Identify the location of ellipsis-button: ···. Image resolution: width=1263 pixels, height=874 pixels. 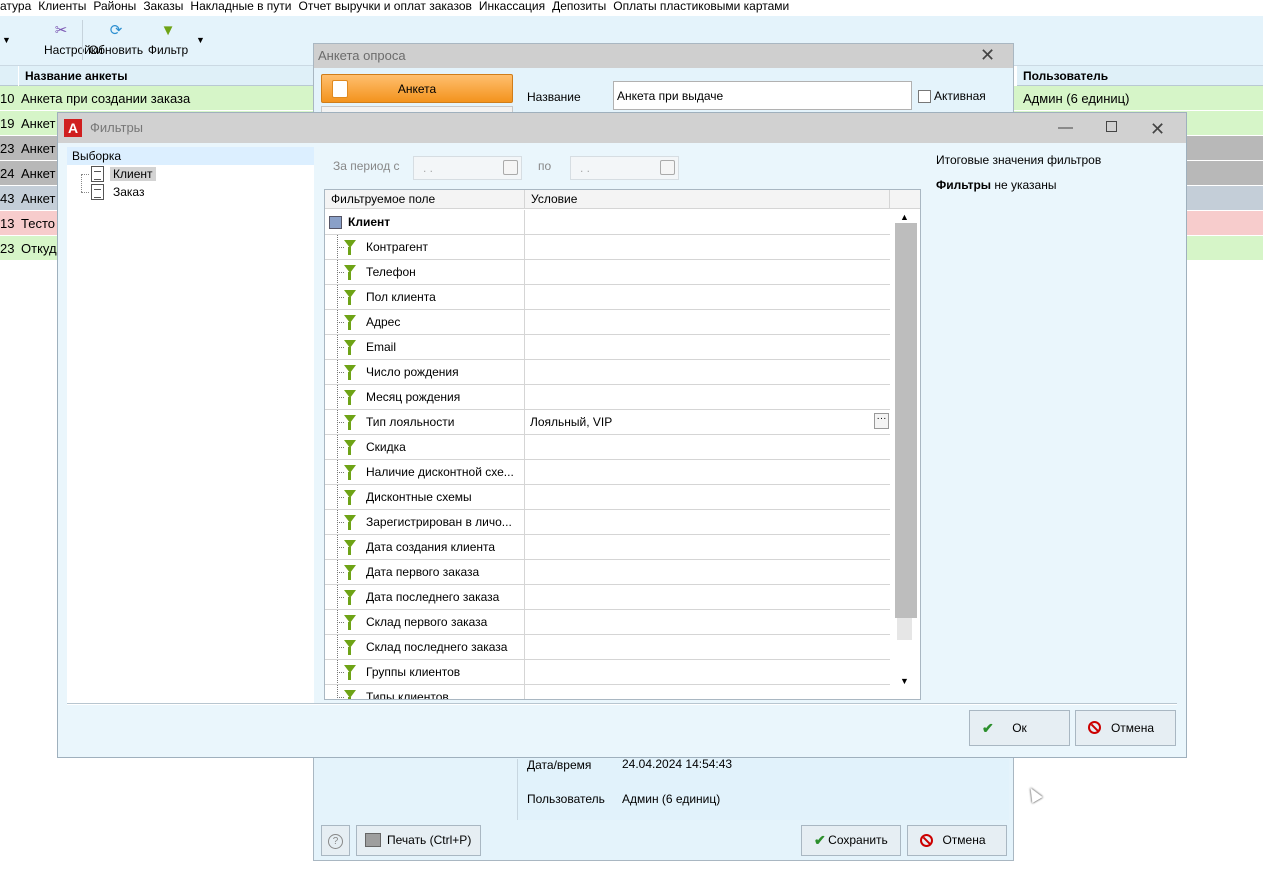
(881, 421).